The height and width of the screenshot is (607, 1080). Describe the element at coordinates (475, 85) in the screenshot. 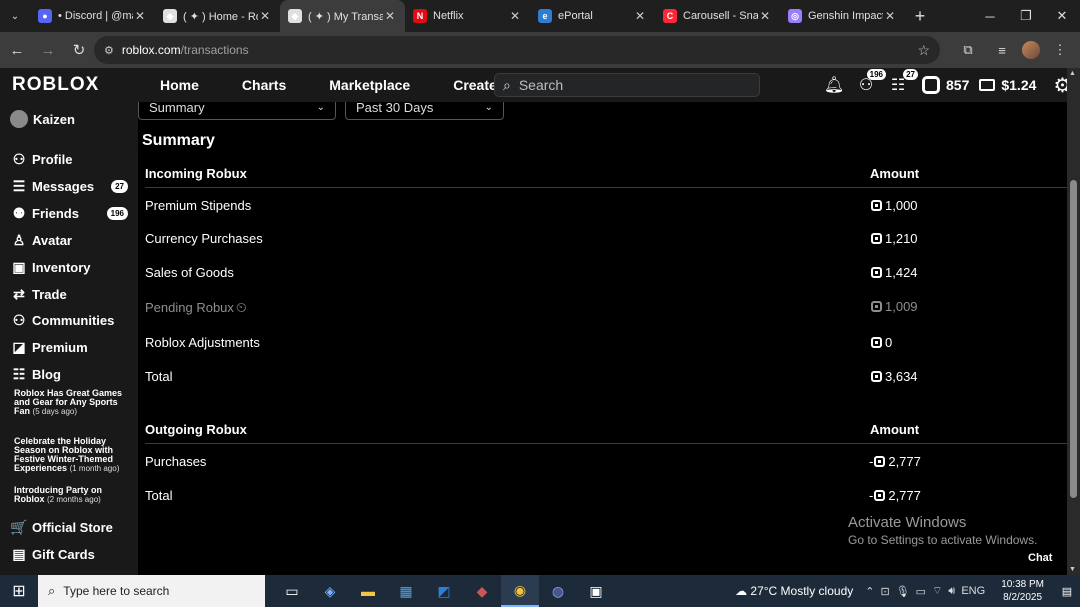

I see `nav-create: Create` at that location.